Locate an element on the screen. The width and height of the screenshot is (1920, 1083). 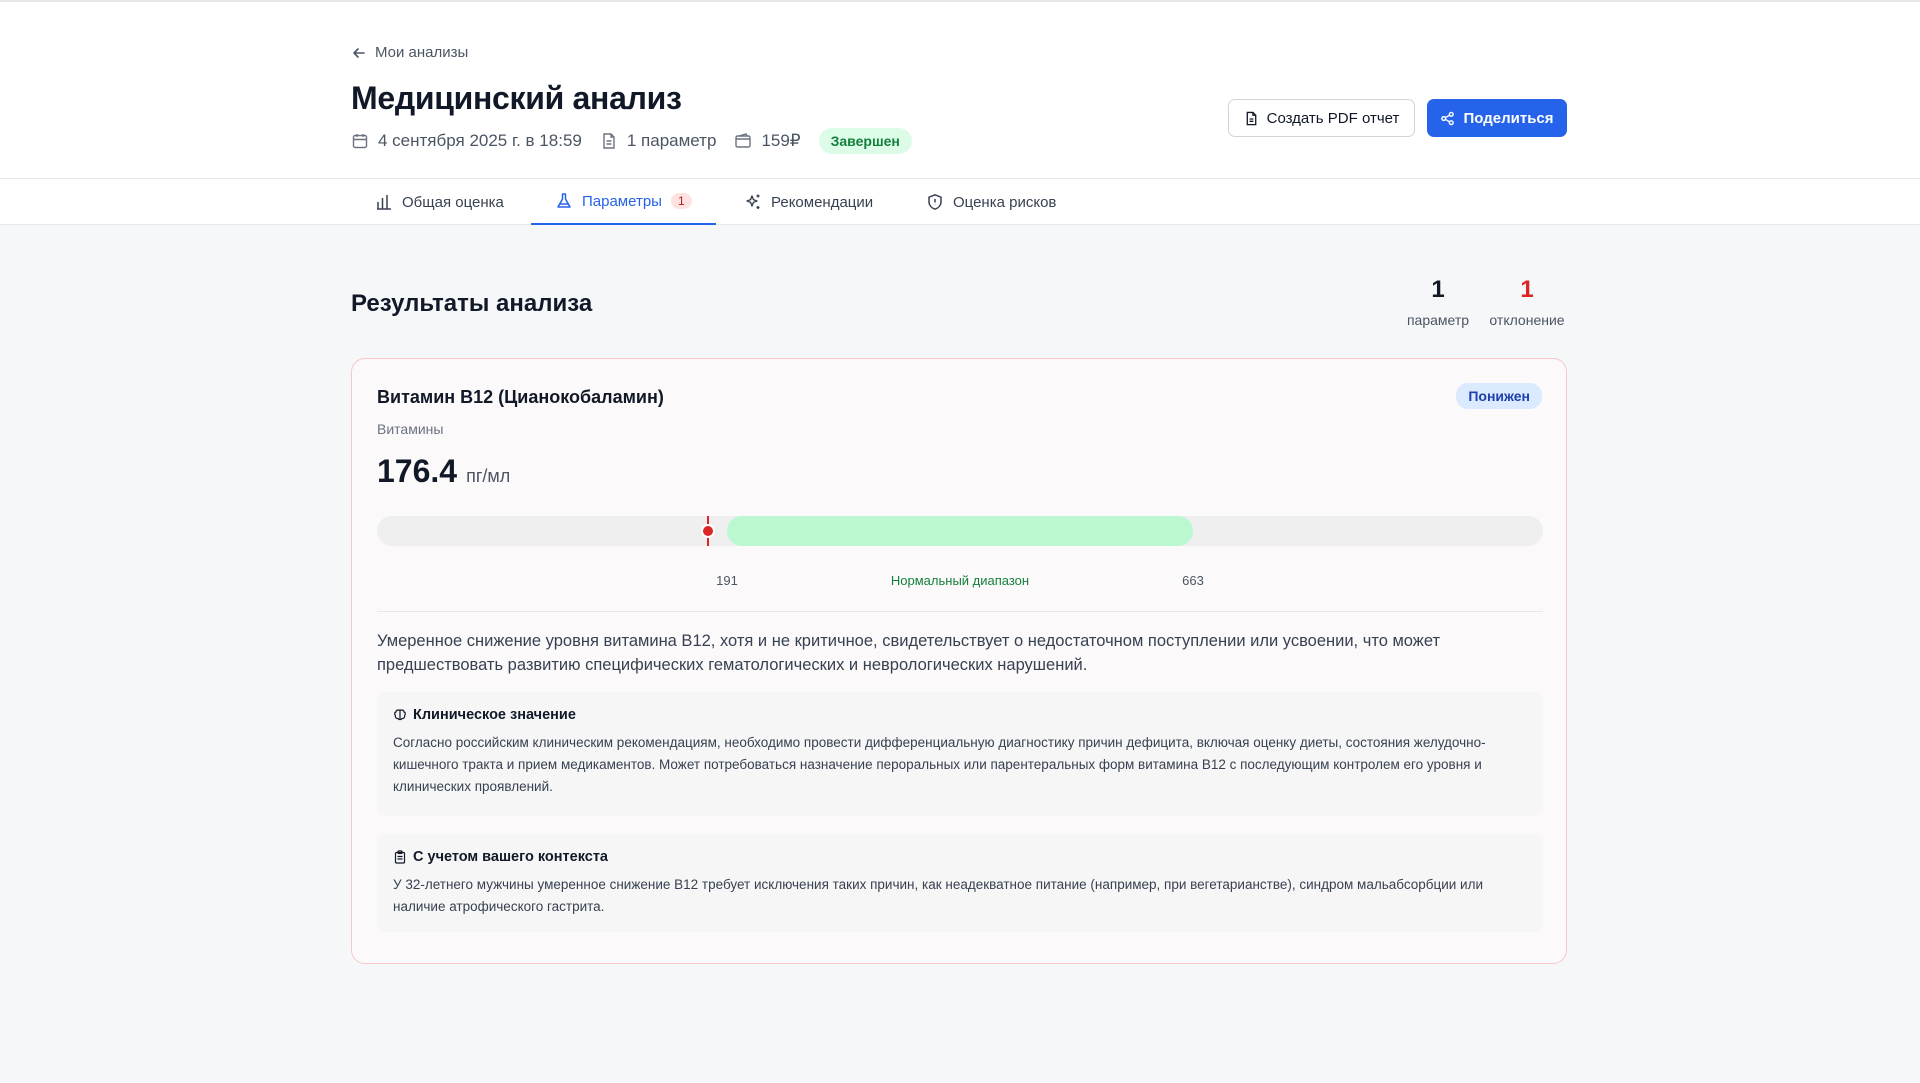
tab-overview: Общая оценка is located at coordinates (439, 202).